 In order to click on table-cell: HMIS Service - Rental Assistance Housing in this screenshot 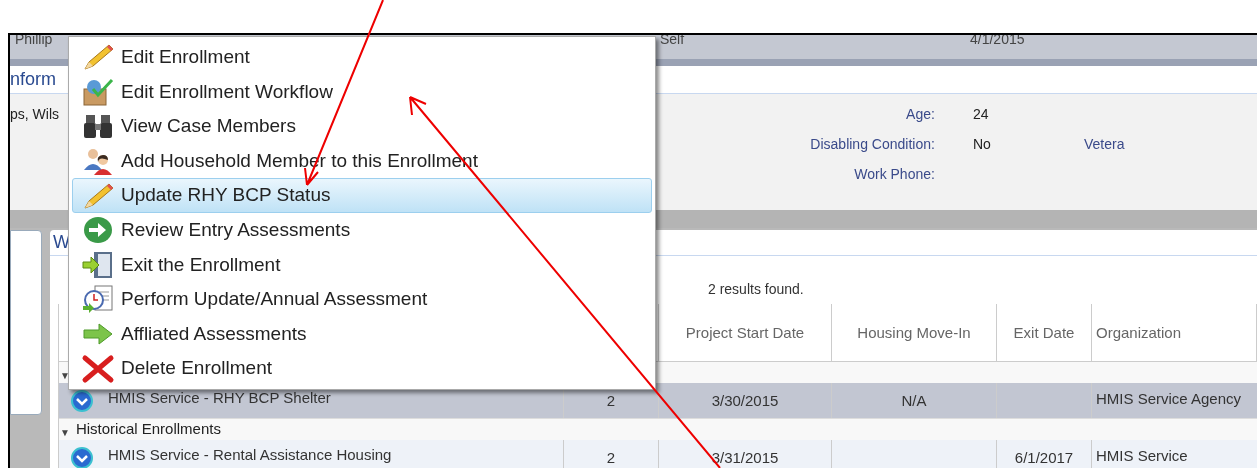, I will do `click(334, 454)`.